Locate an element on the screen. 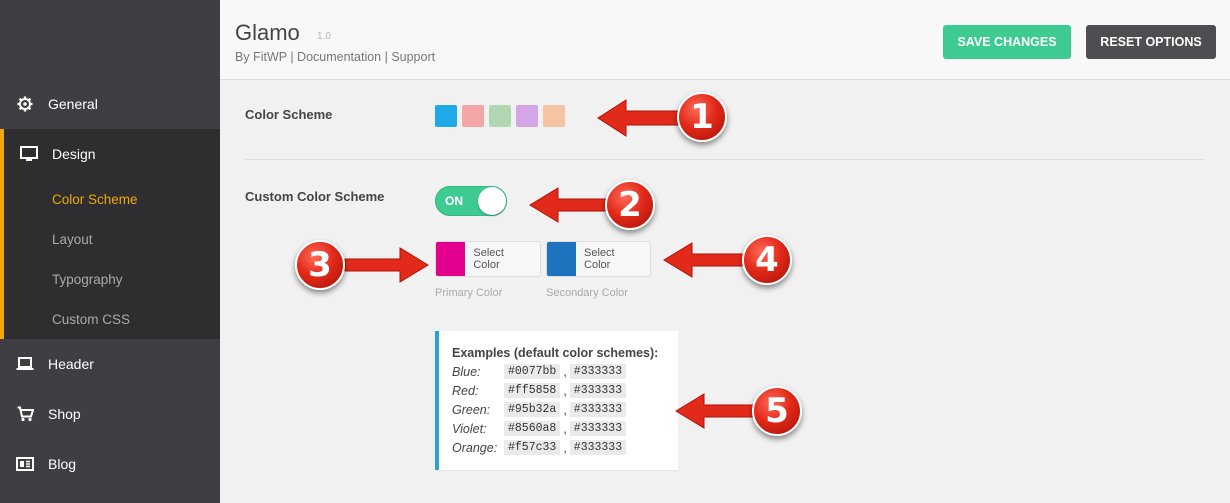  annotation-badge-4: 4 is located at coordinates (767, 260).